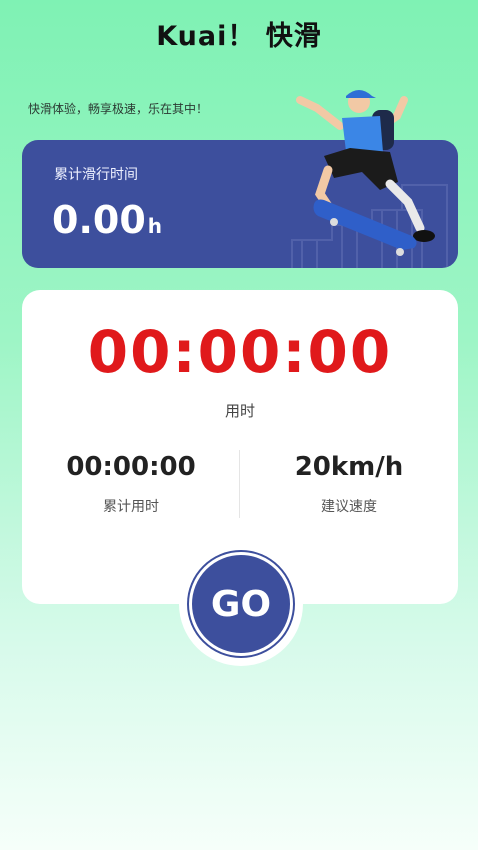  I want to click on go-button: GO, so click(241, 604).